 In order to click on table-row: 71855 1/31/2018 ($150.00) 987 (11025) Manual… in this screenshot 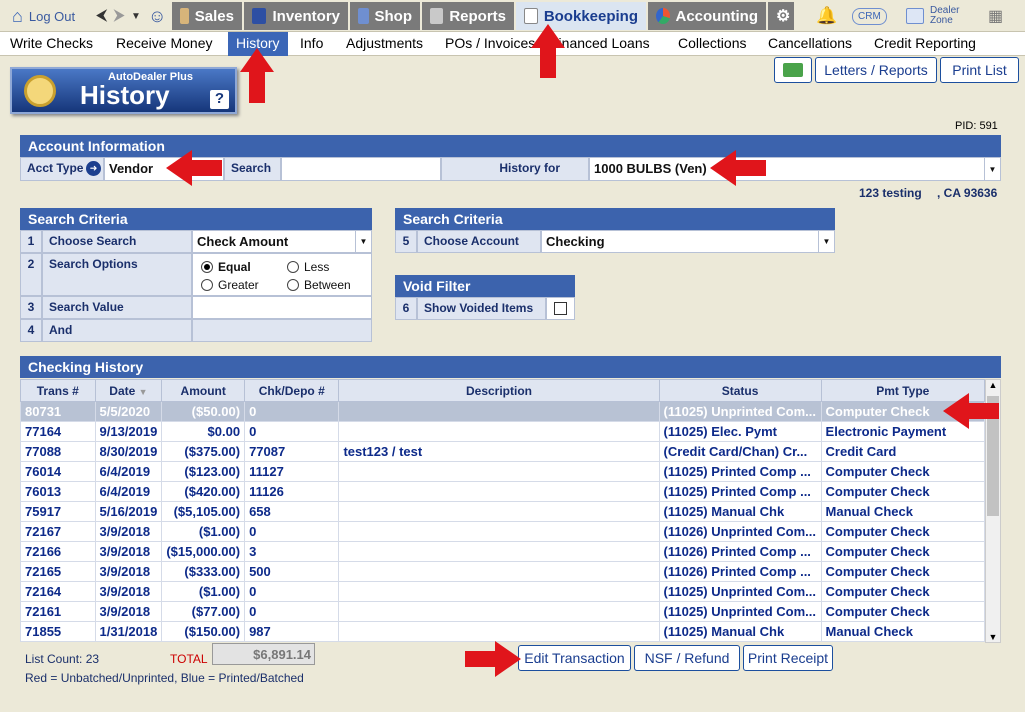, I will do `click(503, 631)`.